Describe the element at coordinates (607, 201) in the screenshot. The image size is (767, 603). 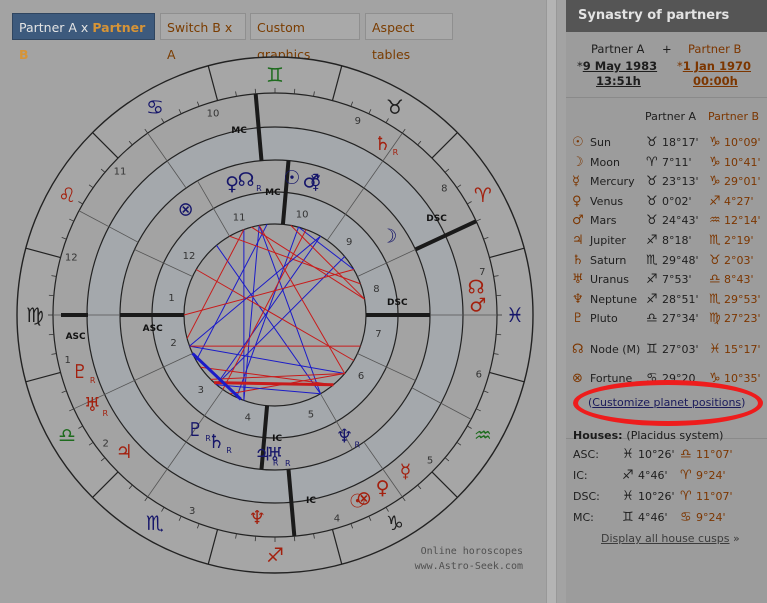
I see `planet-name: Venus` at that location.